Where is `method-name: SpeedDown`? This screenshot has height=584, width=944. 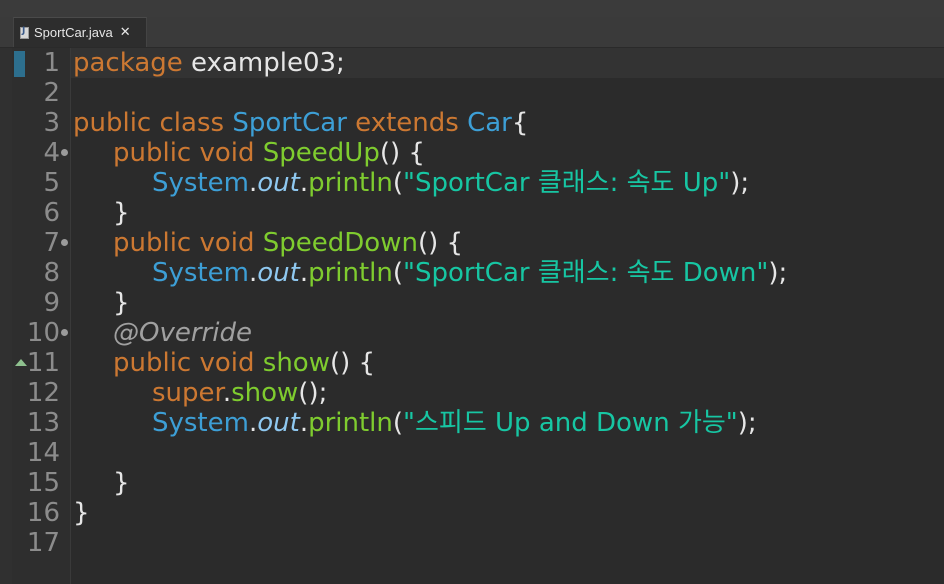
method-name: SpeedDown is located at coordinates (340, 243).